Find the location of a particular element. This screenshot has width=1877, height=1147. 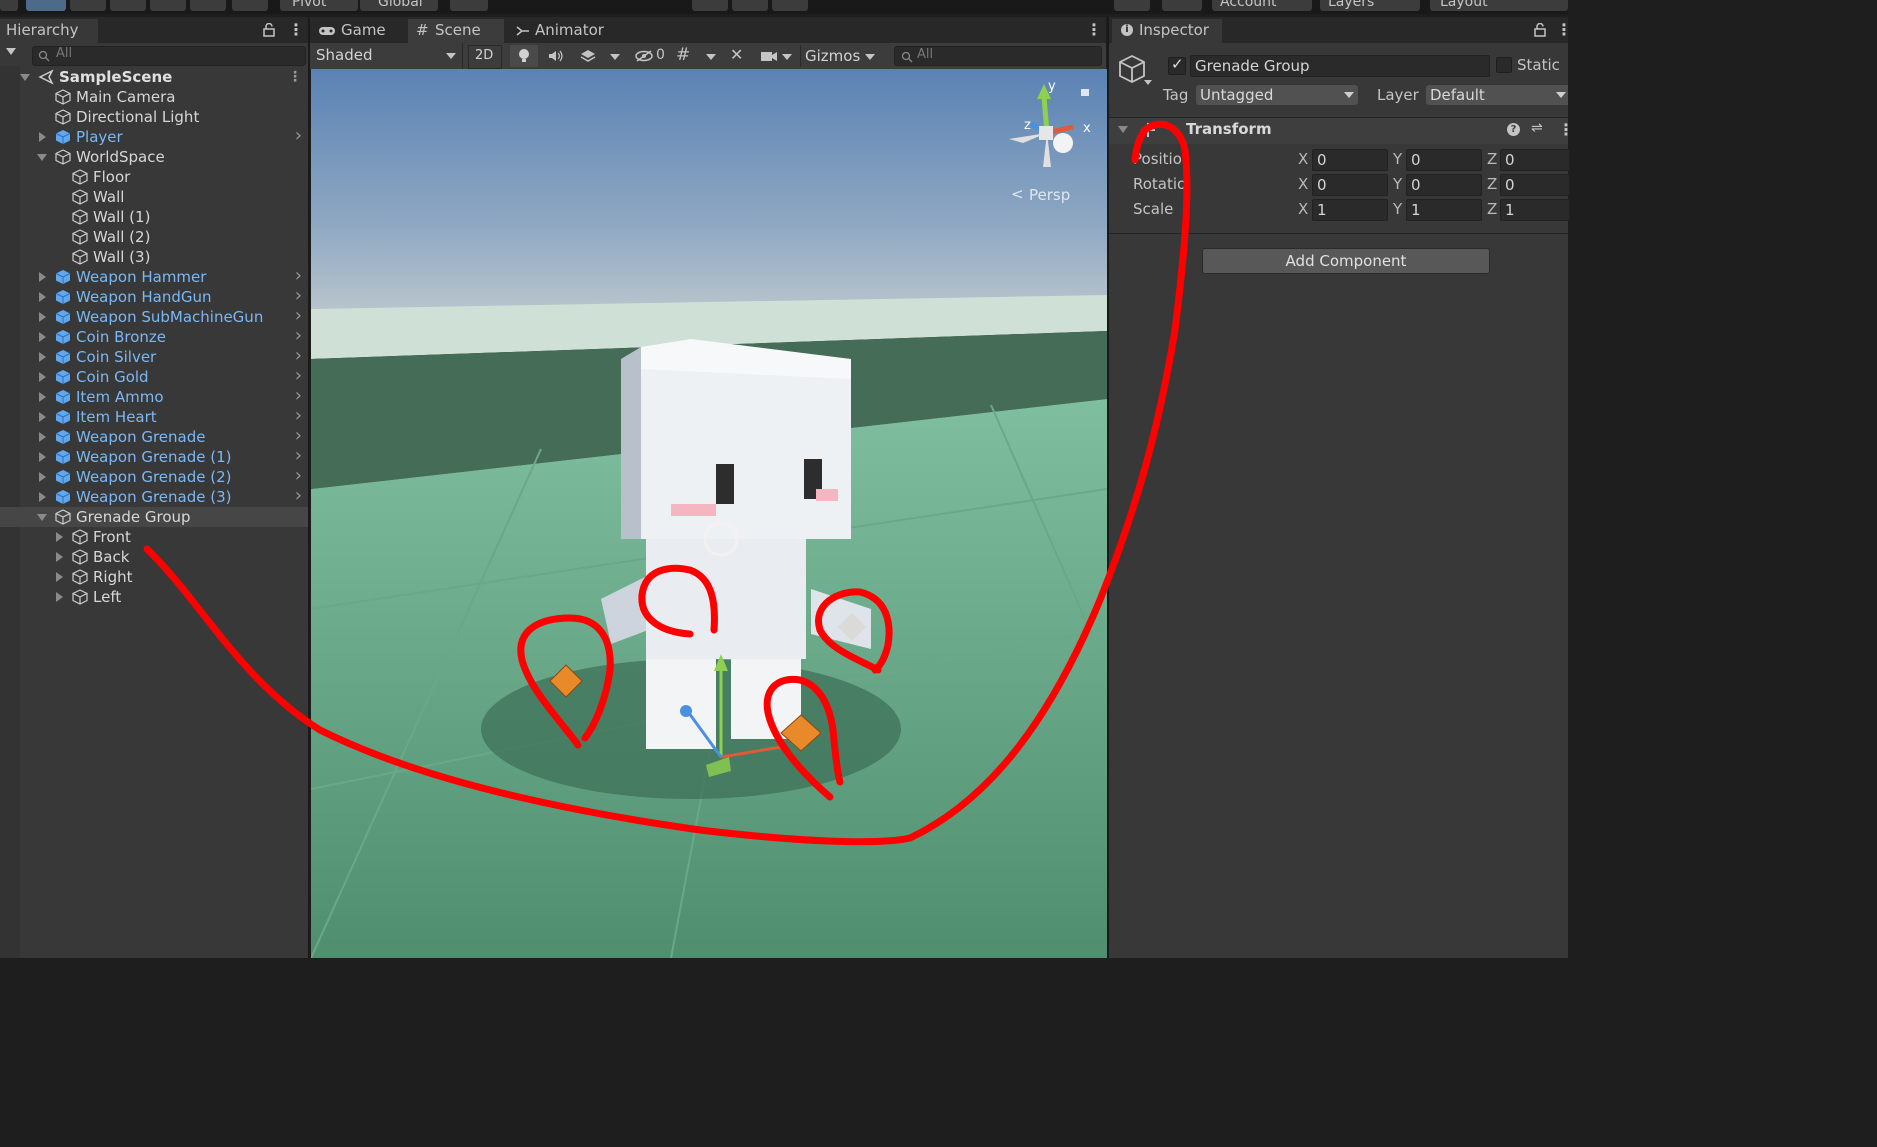

scale-tool-button is located at coordinates (128, 5).